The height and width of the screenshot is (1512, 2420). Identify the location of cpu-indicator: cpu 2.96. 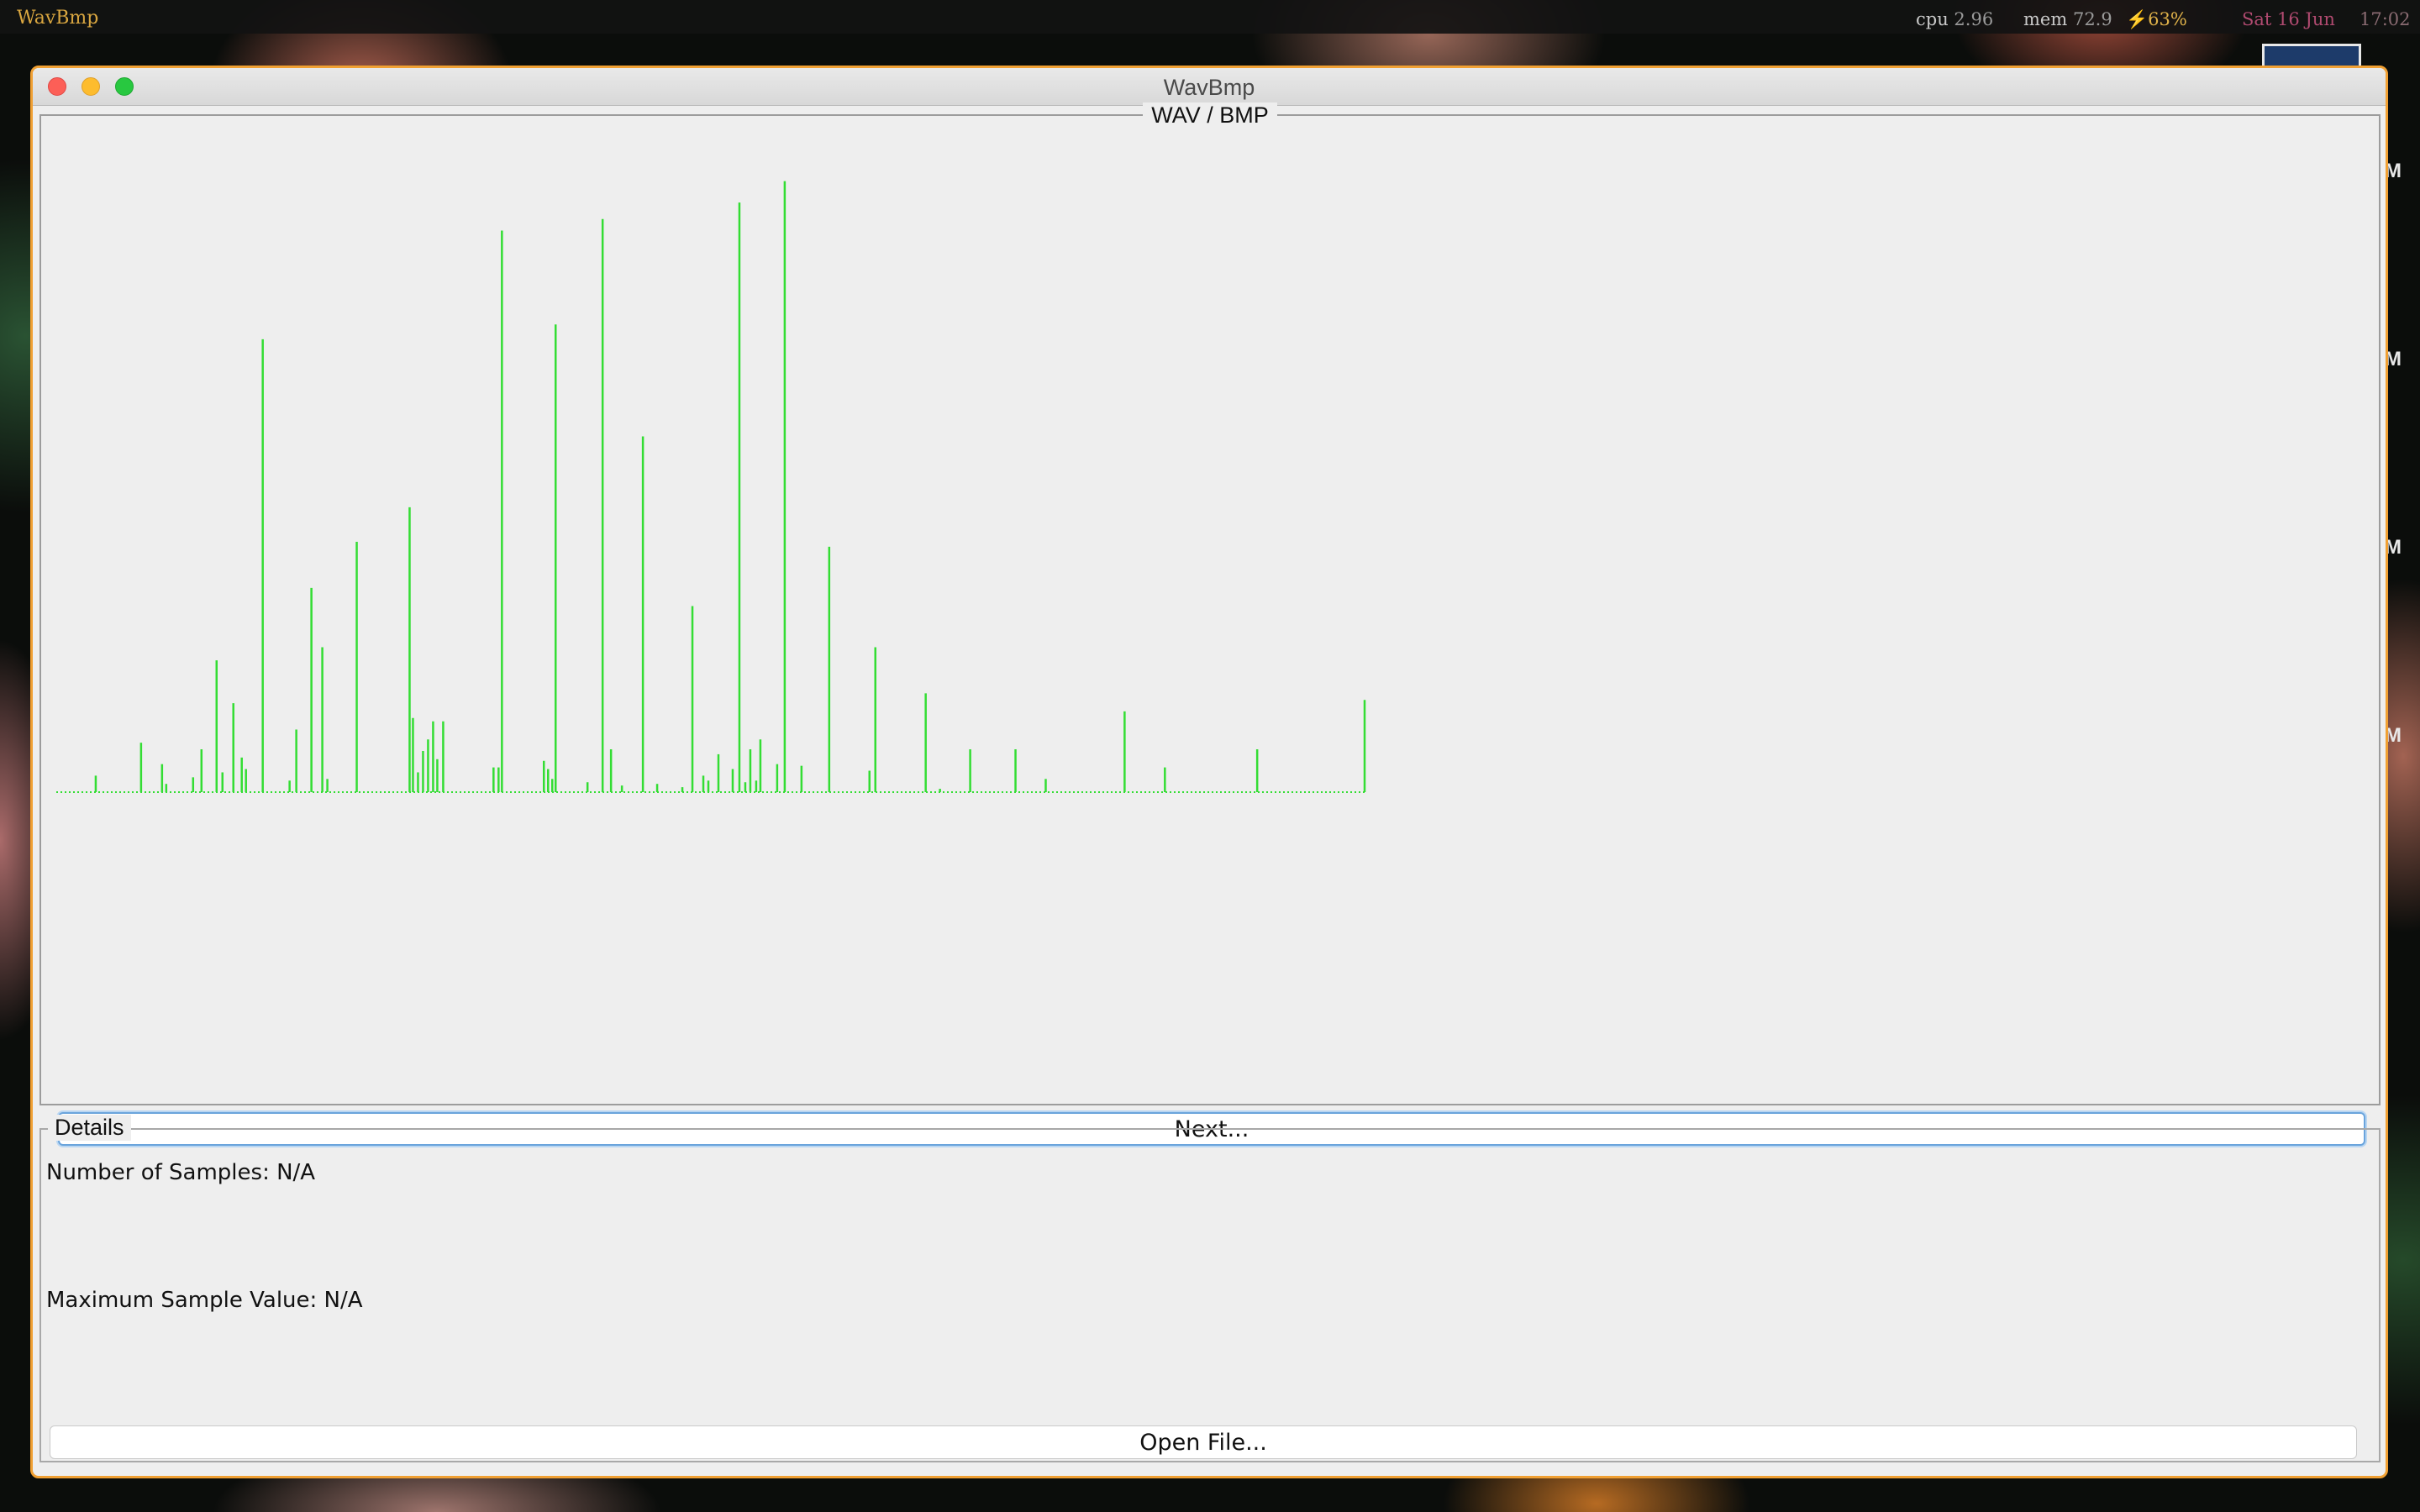
(1954, 19).